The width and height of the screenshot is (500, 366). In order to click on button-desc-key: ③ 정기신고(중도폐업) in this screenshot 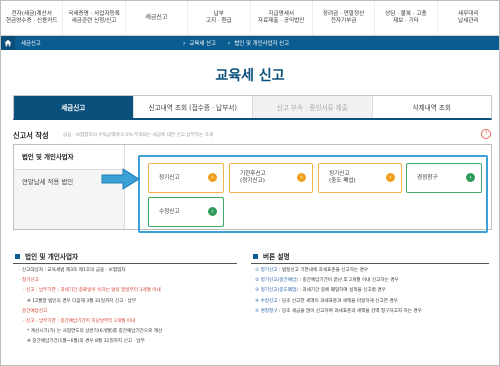, I will do `click(276, 291)`.